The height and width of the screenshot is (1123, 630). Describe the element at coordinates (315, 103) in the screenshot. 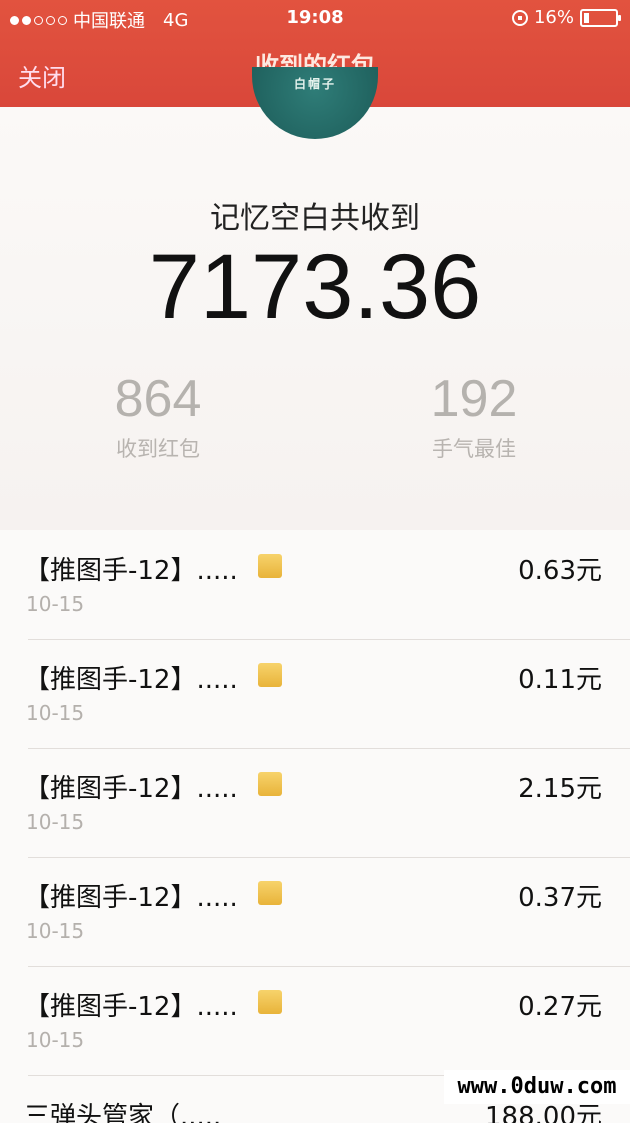

I see `avatar: 白帽子` at that location.